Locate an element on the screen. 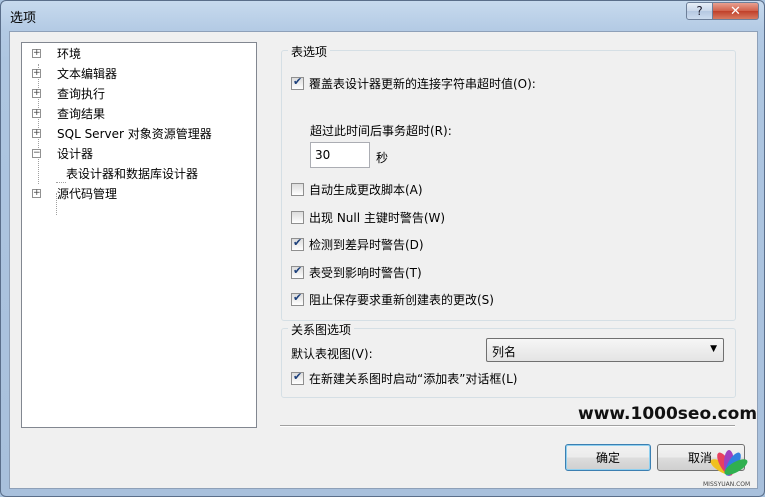 This screenshot has width=765, height=497. logo-text: MISSYUAN.COM is located at coordinates (727, 484).